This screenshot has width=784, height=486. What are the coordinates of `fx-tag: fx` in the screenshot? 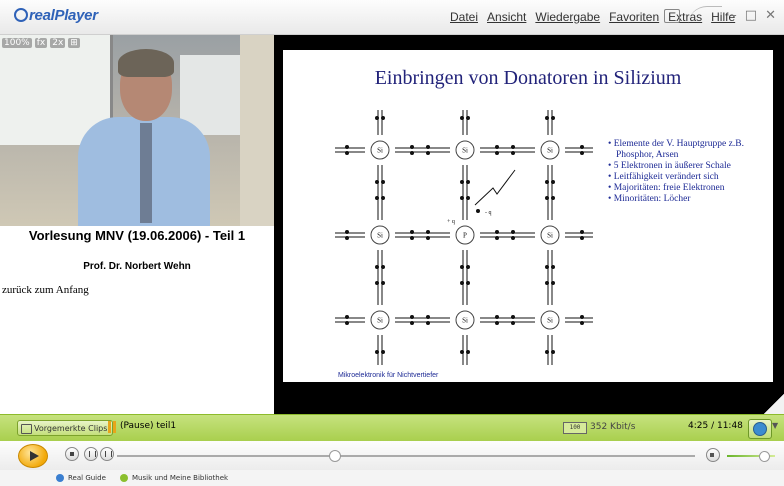 It's located at (41, 43).